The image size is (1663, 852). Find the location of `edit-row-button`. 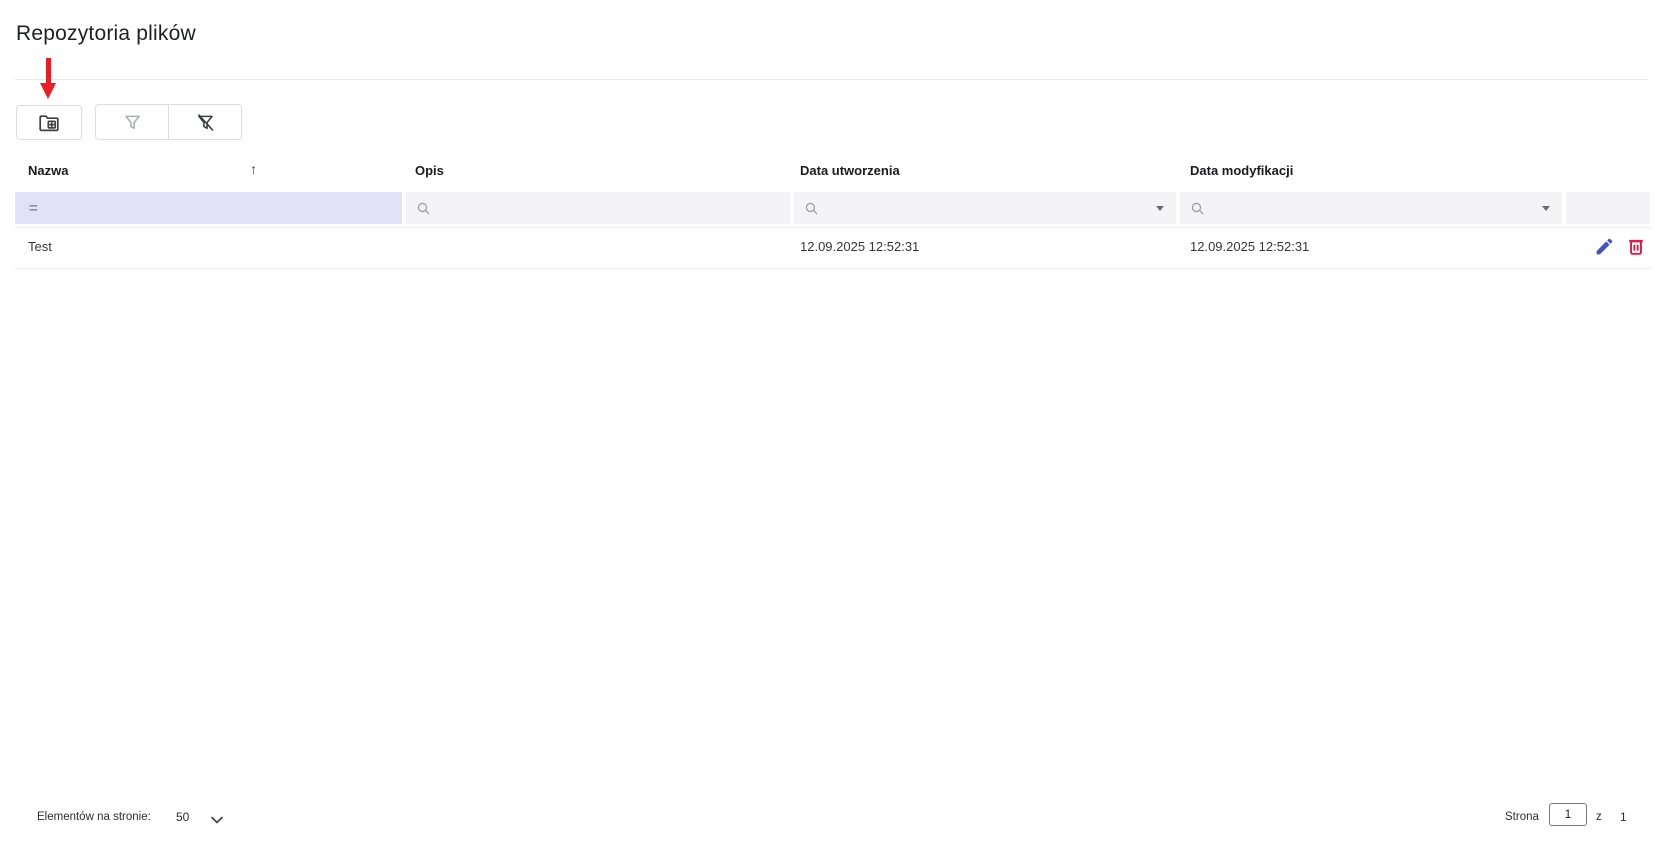

edit-row-button is located at coordinates (1604, 246).